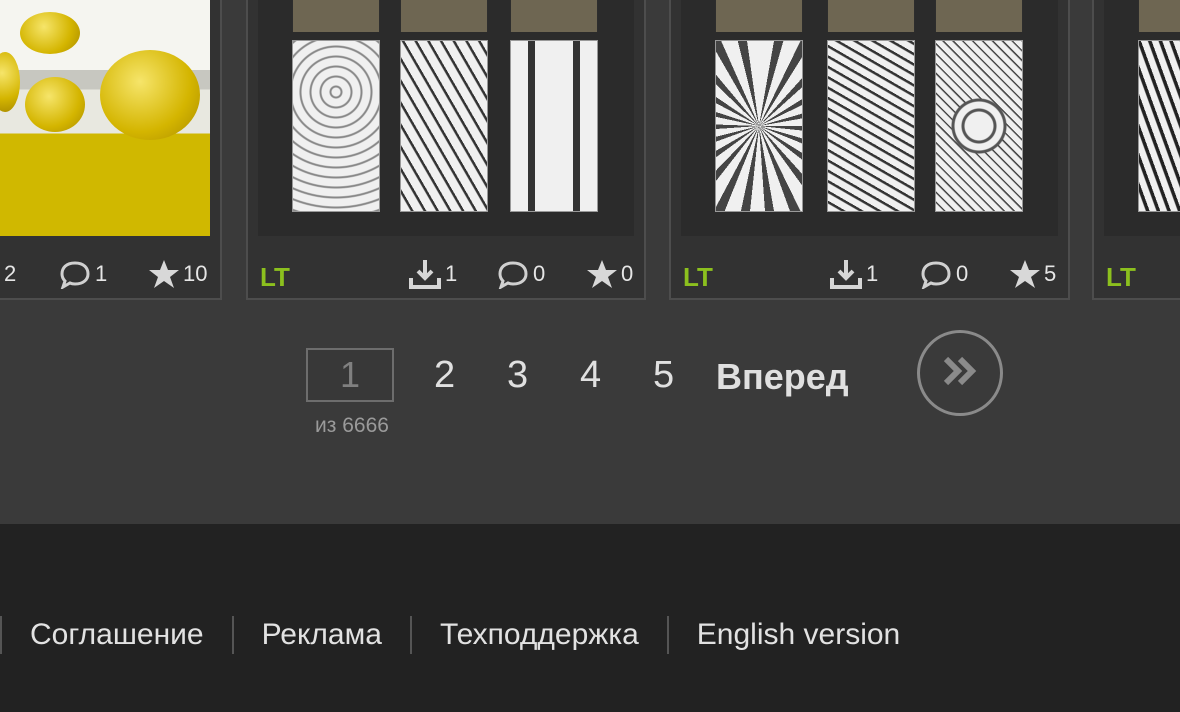 The height and width of the screenshot is (712, 1180). I want to click on total-pages-text: из 6666, so click(352, 425).